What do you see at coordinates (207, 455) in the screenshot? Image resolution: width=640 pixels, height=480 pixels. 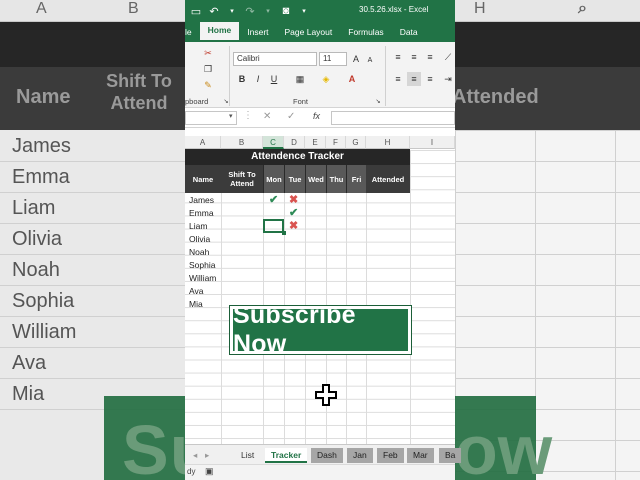 I see `tab-scroll-right-icon: ▸` at bounding box center [207, 455].